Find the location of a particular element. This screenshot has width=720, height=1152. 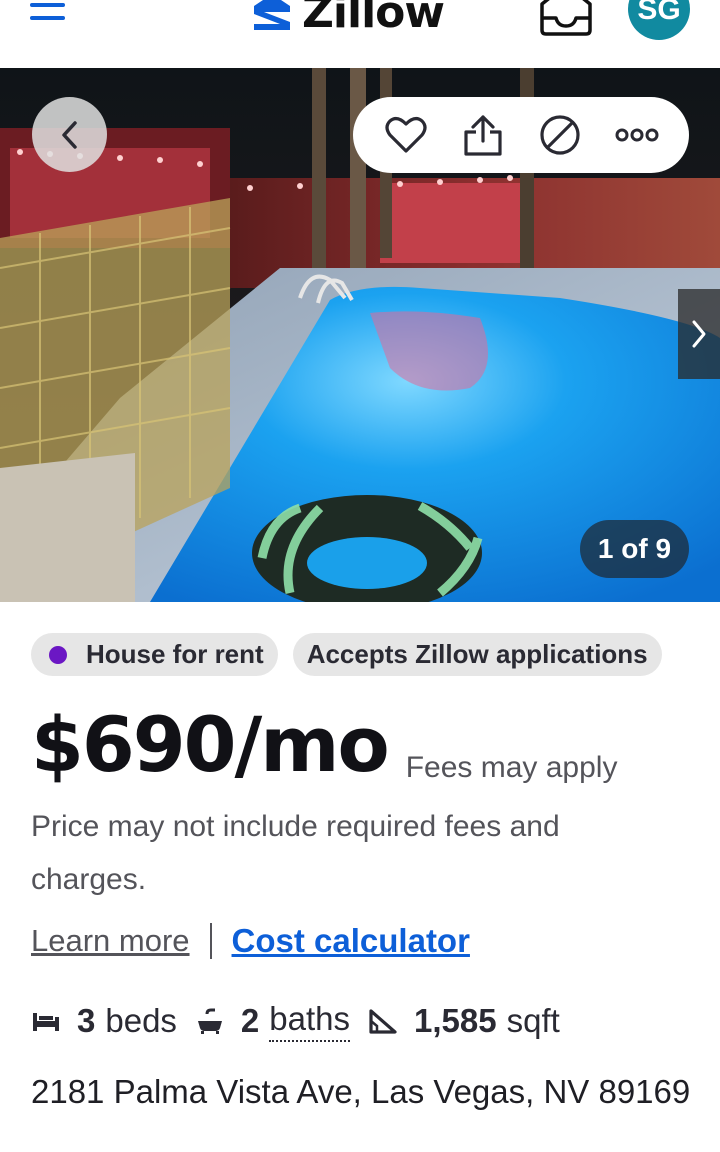

beds-fact: 3 beds is located at coordinates (104, 1021).